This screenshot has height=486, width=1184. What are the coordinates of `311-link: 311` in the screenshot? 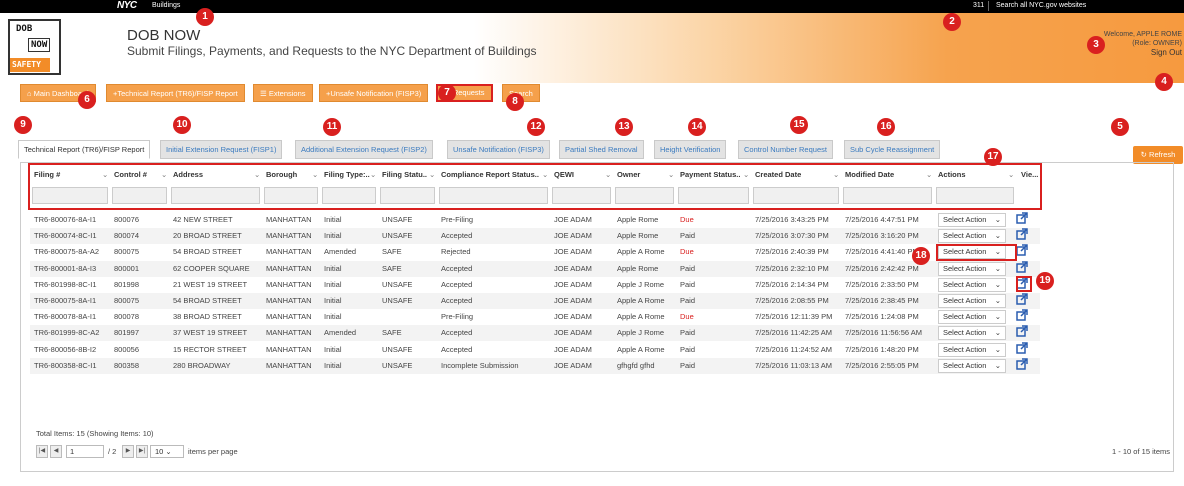 It's located at (978, 5).